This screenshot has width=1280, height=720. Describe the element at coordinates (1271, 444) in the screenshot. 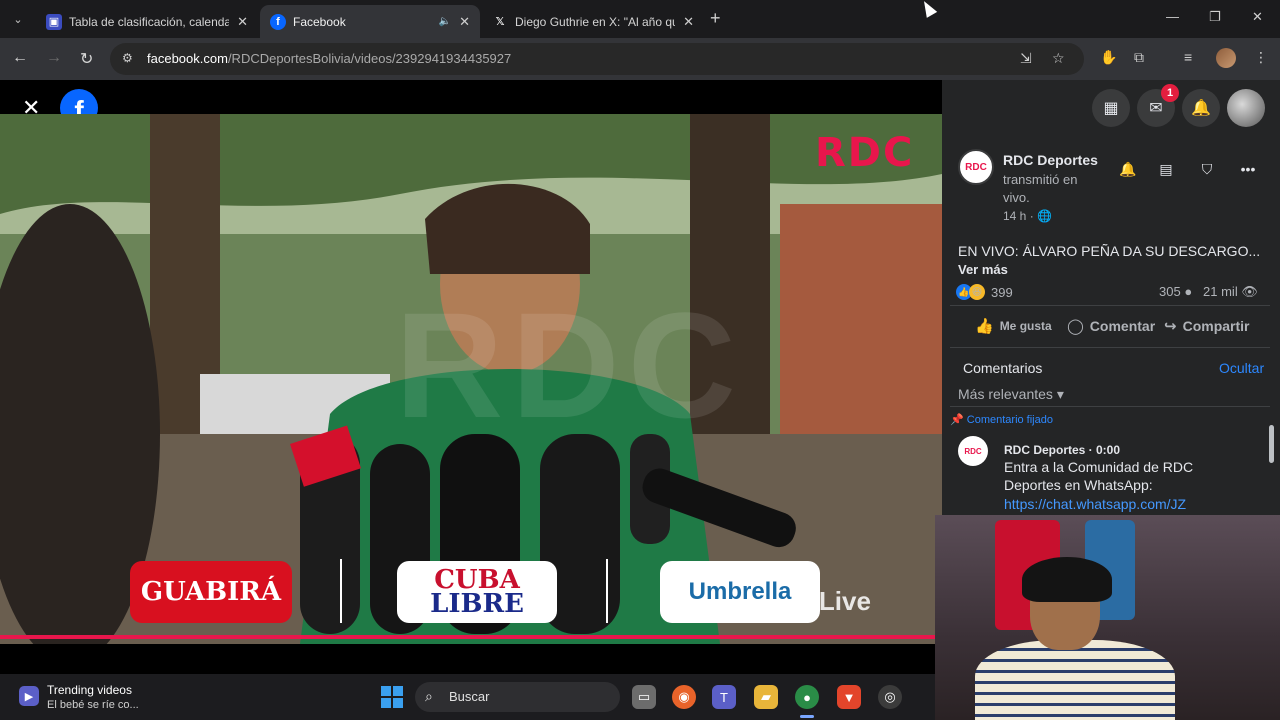

I see `scroll-thumb` at that location.